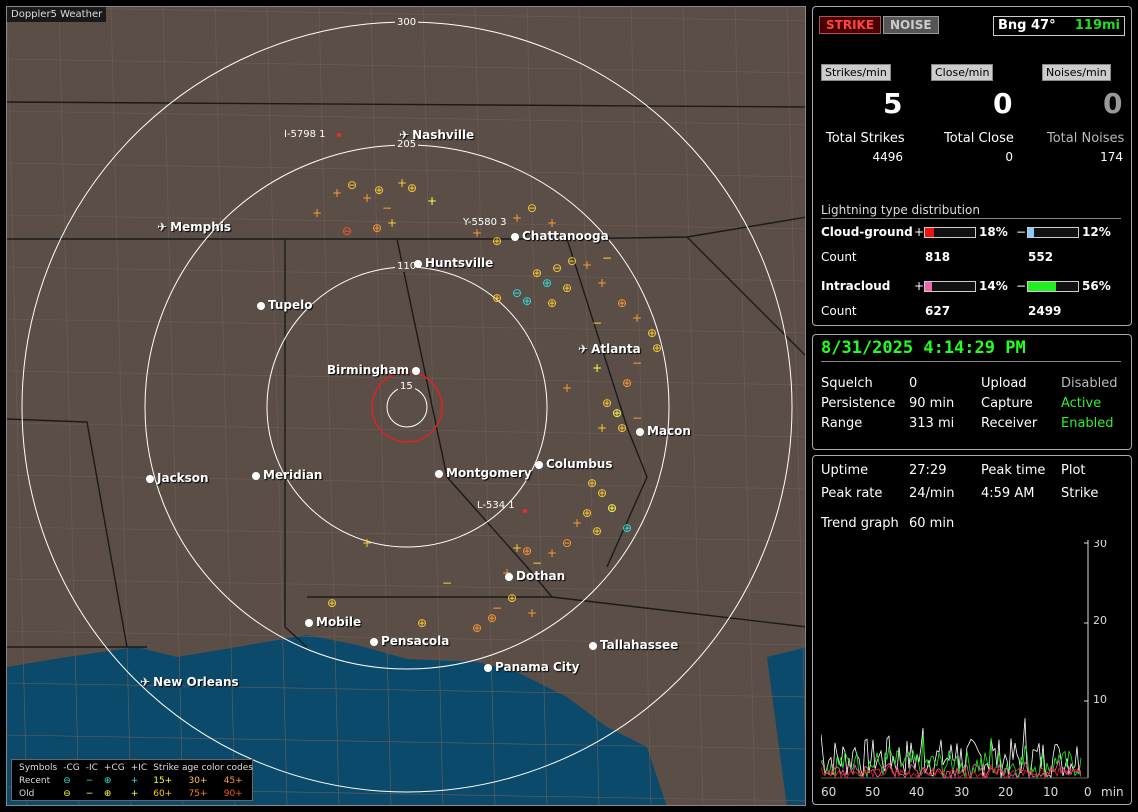 Image resolution: width=1138 pixels, height=812 pixels. What do you see at coordinates (1097, 25) in the screenshot?
I see `distance-value: 119mi` at bounding box center [1097, 25].